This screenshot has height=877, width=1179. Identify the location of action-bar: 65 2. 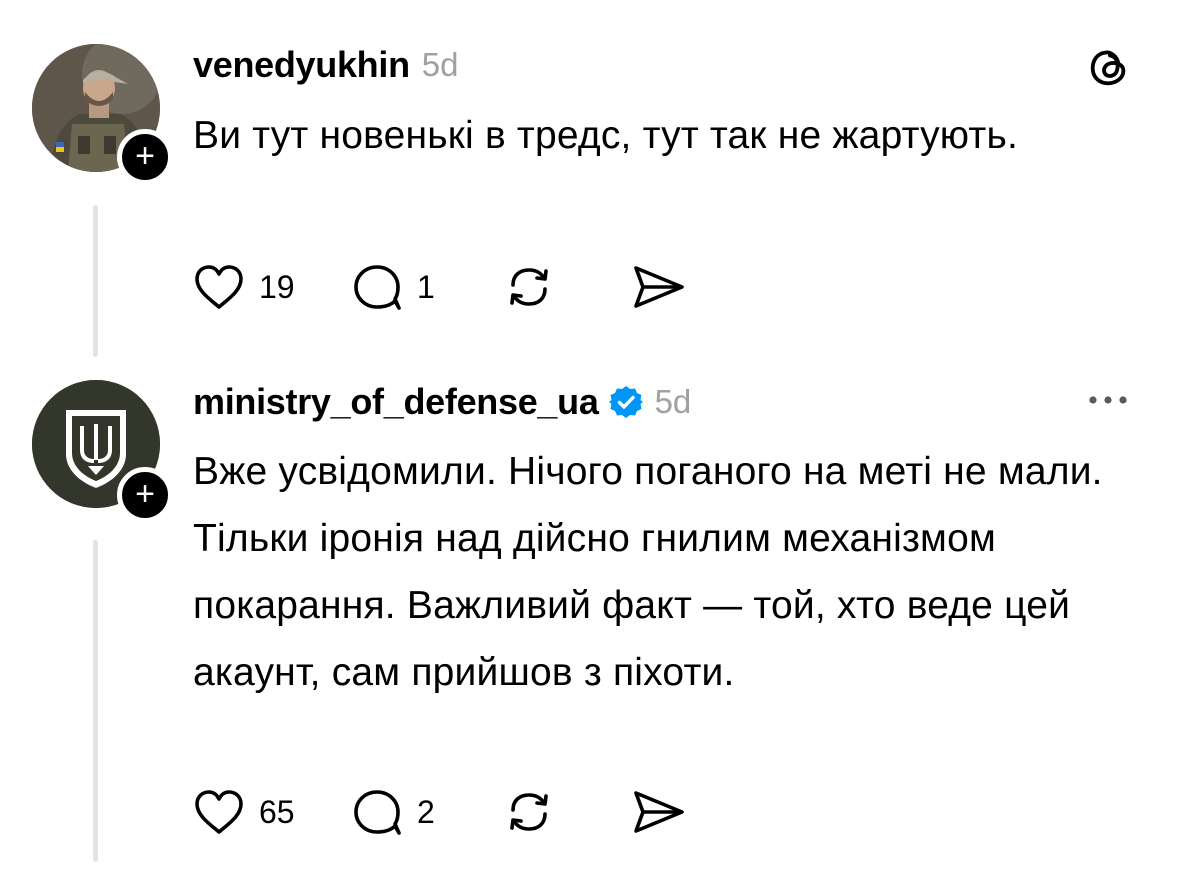
(440, 812).